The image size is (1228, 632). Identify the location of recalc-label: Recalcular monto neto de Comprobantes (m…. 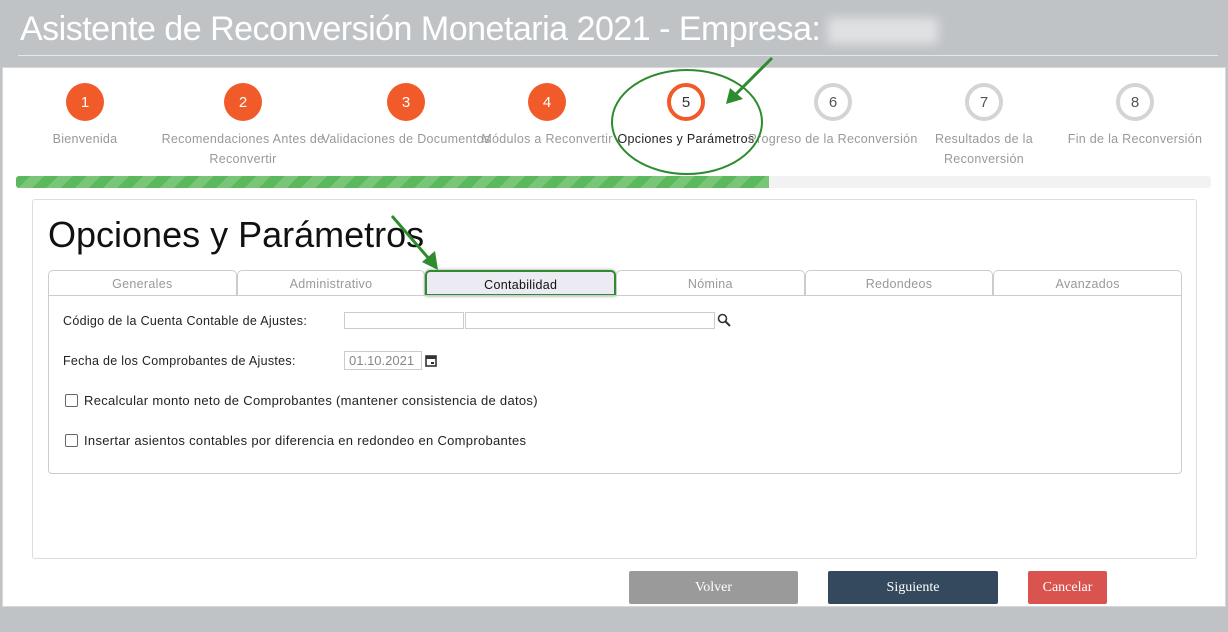
(311, 400).